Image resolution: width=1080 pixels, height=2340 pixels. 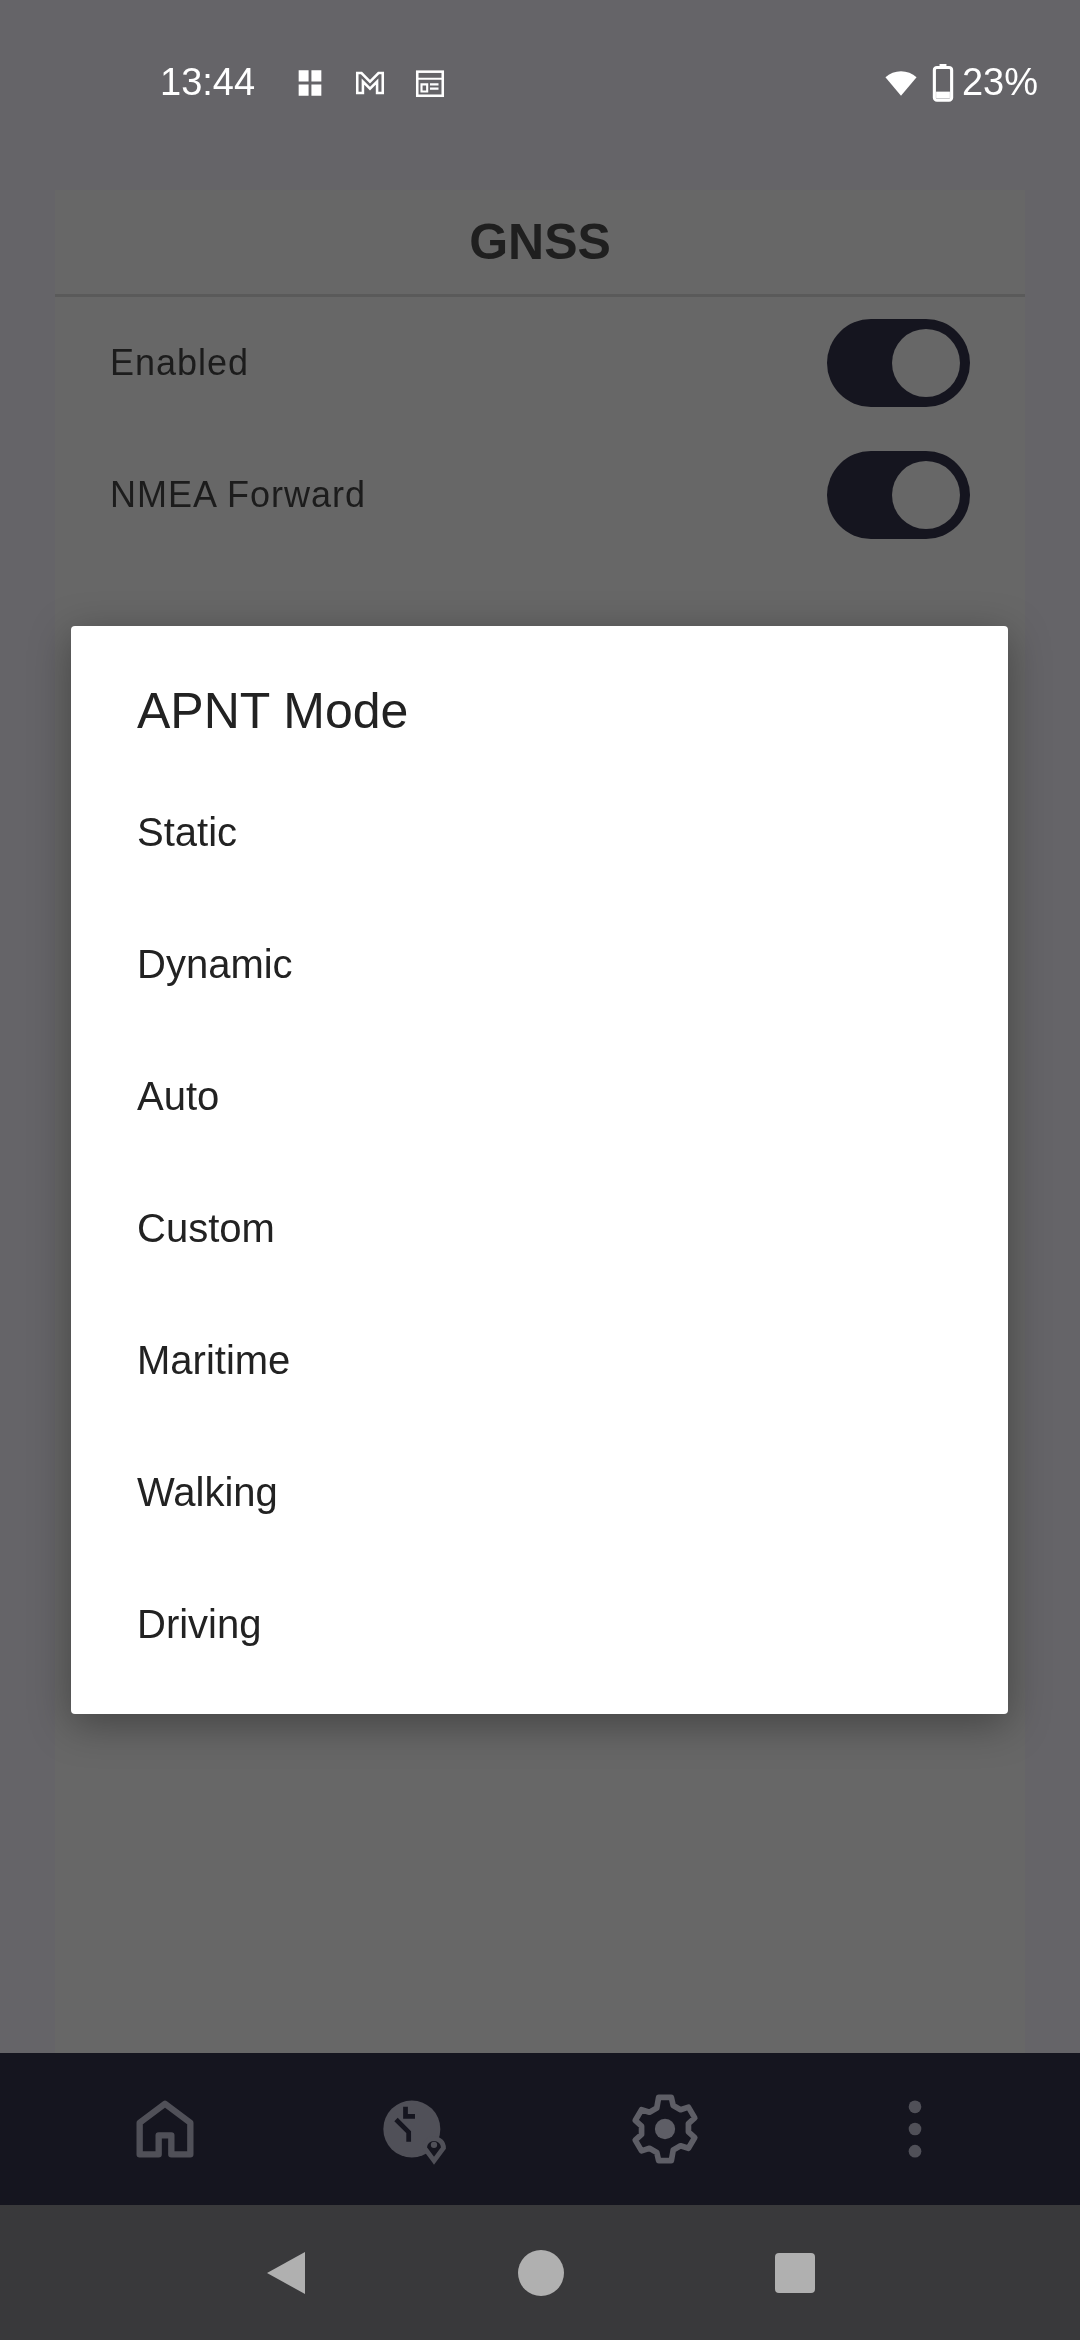 What do you see at coordinates (539, 1360) in the screenshot?
I see `mode-option: Maritime` at bounding box center [539, 1360].